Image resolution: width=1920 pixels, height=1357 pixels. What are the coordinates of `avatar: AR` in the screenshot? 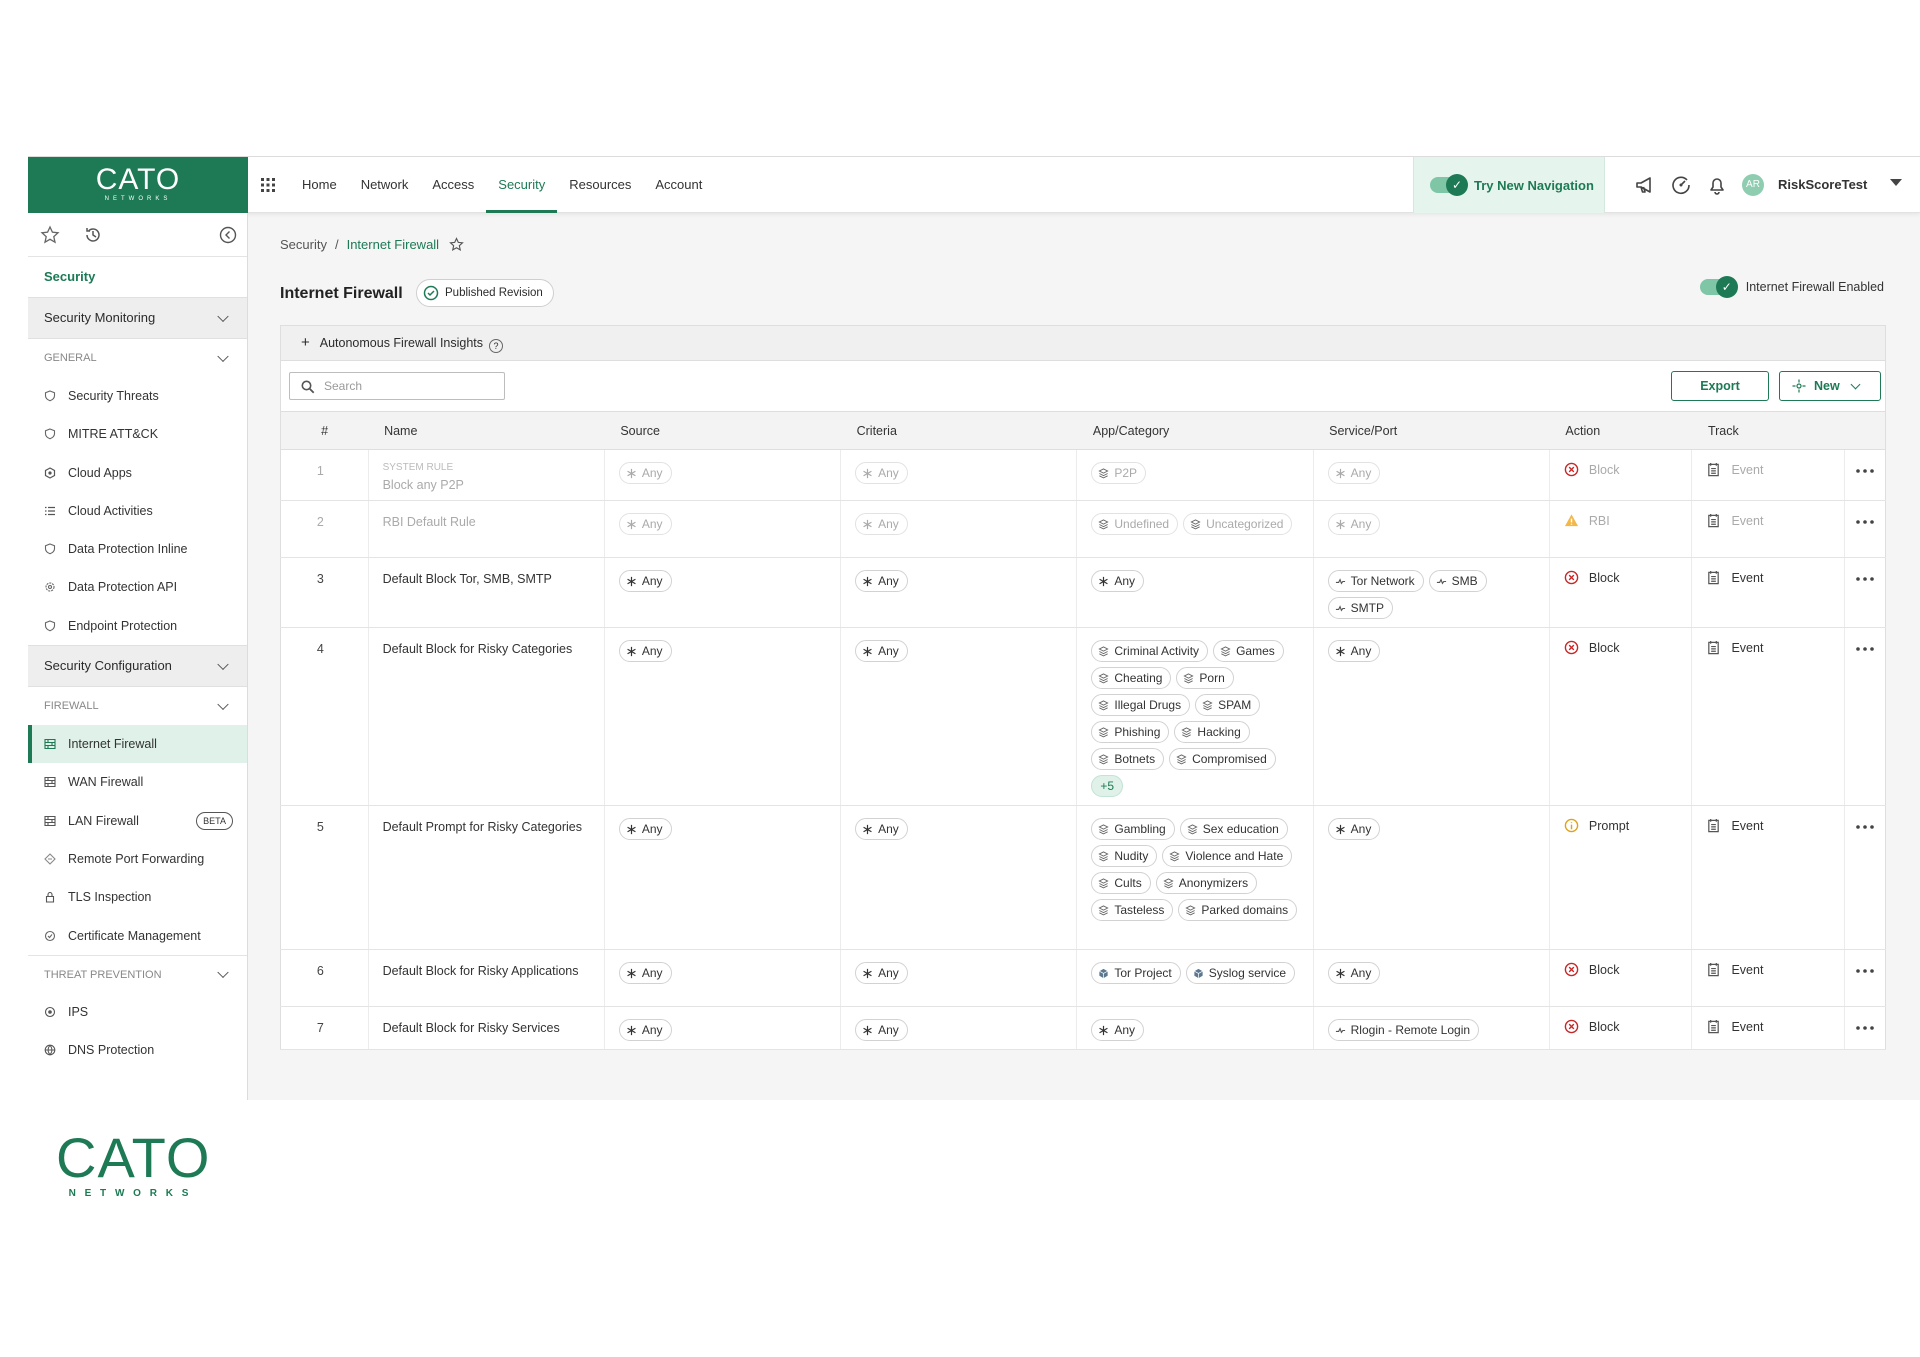 It's located at (1753, 185).